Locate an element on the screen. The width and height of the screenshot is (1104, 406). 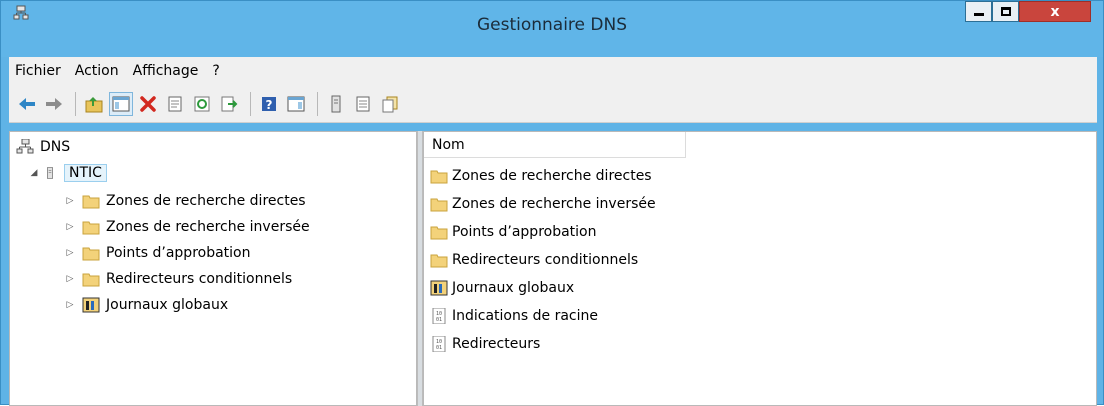
tree-item: ▷ Zones de recherche inversée is located at coordinates (187, 227).